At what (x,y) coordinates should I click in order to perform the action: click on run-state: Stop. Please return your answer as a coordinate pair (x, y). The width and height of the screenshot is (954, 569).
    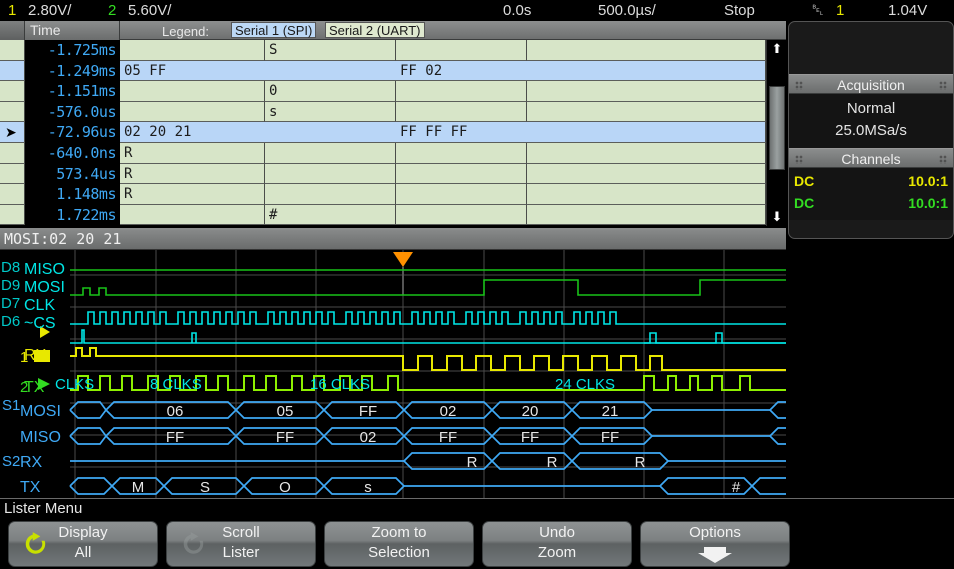
    Looking at the image, I should click on (739, 10).